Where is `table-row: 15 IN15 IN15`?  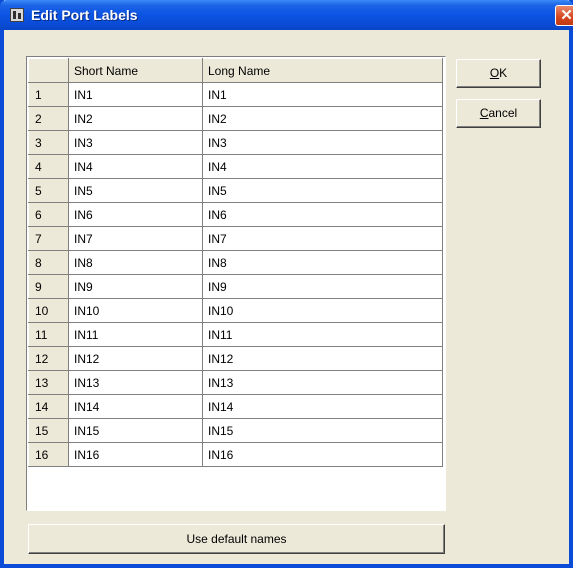
table-row: 15 IN15 IN15 is located at coordinates (235, 430).